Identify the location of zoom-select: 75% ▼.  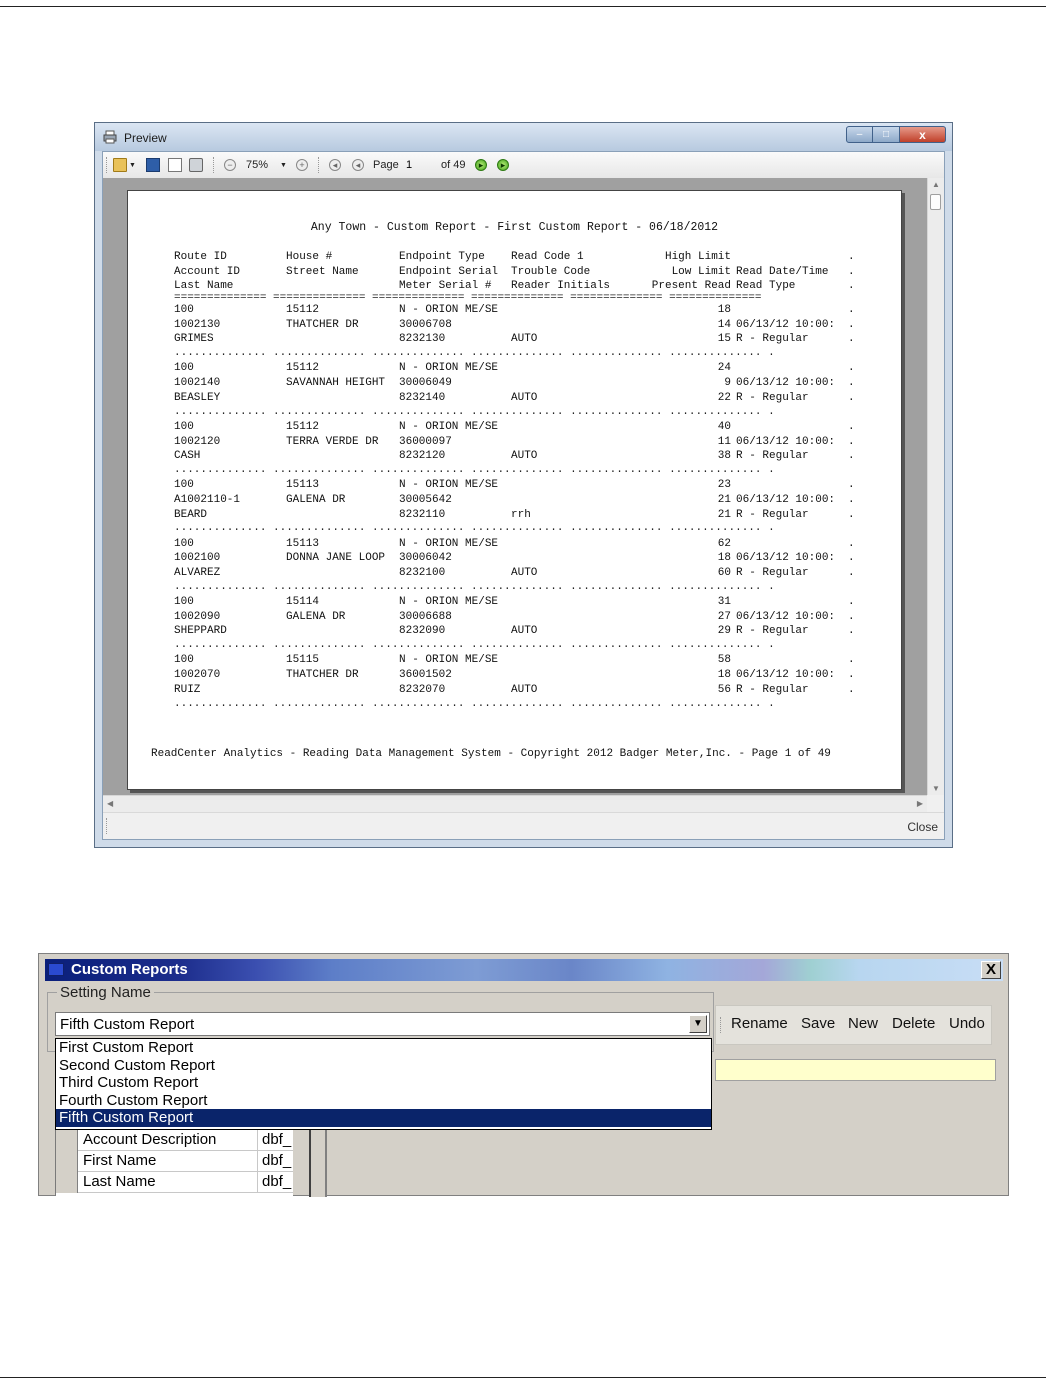
(266, 165).